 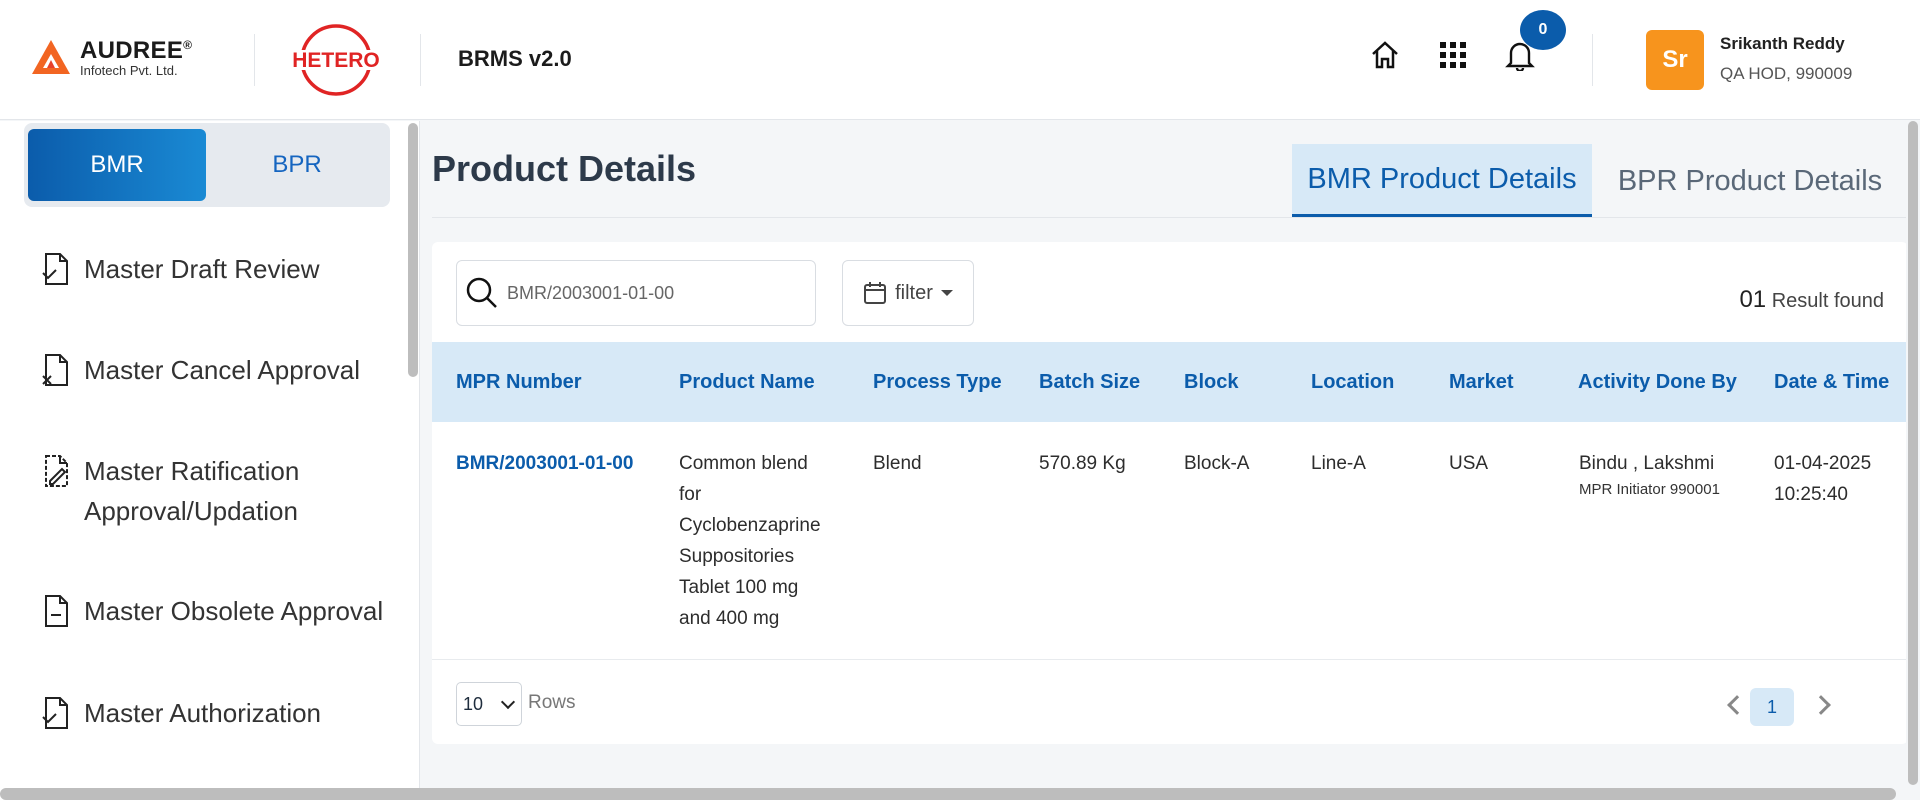 I want to click on doc-edit-icon, so click(x=56, y=471).